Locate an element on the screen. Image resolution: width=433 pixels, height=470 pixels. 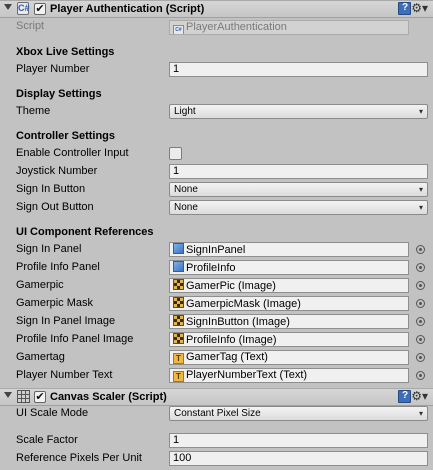
ui-scale-mode-label: UI Scale Mode is located at coordinates (52, 413).